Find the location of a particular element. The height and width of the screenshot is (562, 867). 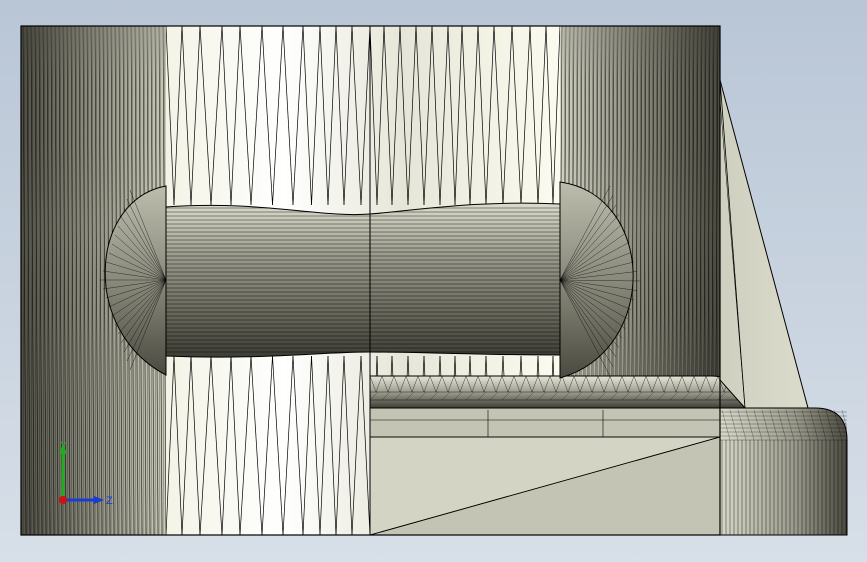

coordinate-triad: Y Z is located at coordinates (86, 473).